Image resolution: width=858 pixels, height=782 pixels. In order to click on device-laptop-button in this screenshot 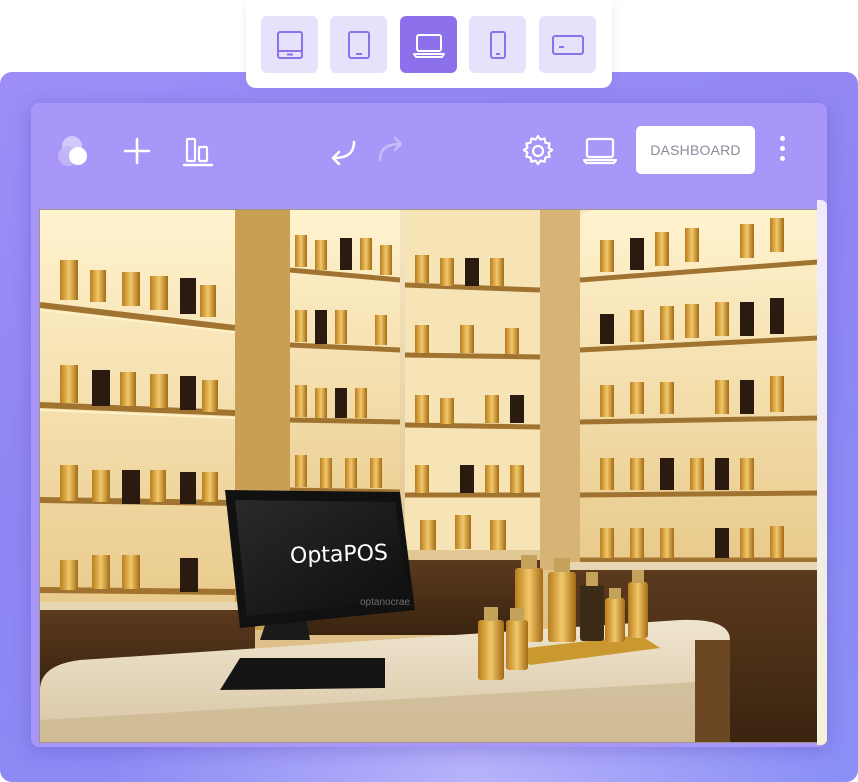, I will do `click(428, 44)`.